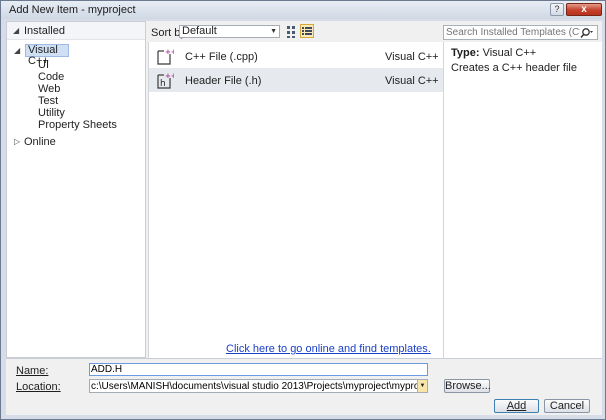 This screenshot has width=606, height=420. Describe the element at coordinates (47, 55) in the screenshot. I see `tree-item-visual-cpp: Visual C++` at that location.